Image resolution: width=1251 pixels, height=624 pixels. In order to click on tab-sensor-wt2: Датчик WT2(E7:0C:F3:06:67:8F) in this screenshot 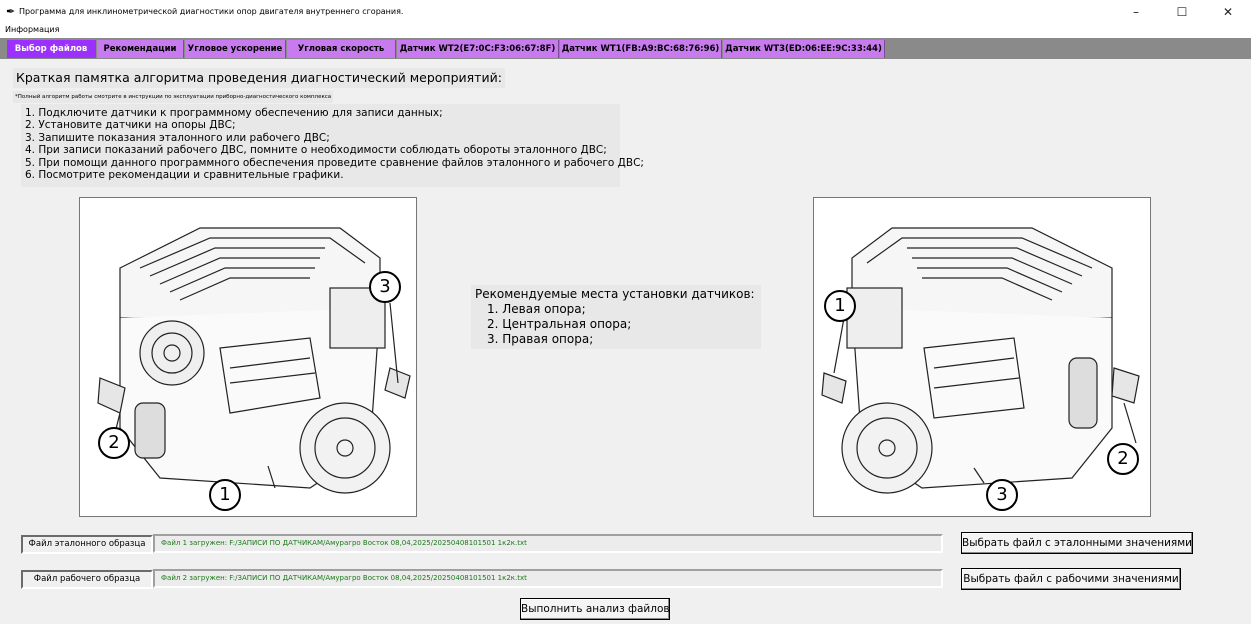, I will do `click(478, 49)`.